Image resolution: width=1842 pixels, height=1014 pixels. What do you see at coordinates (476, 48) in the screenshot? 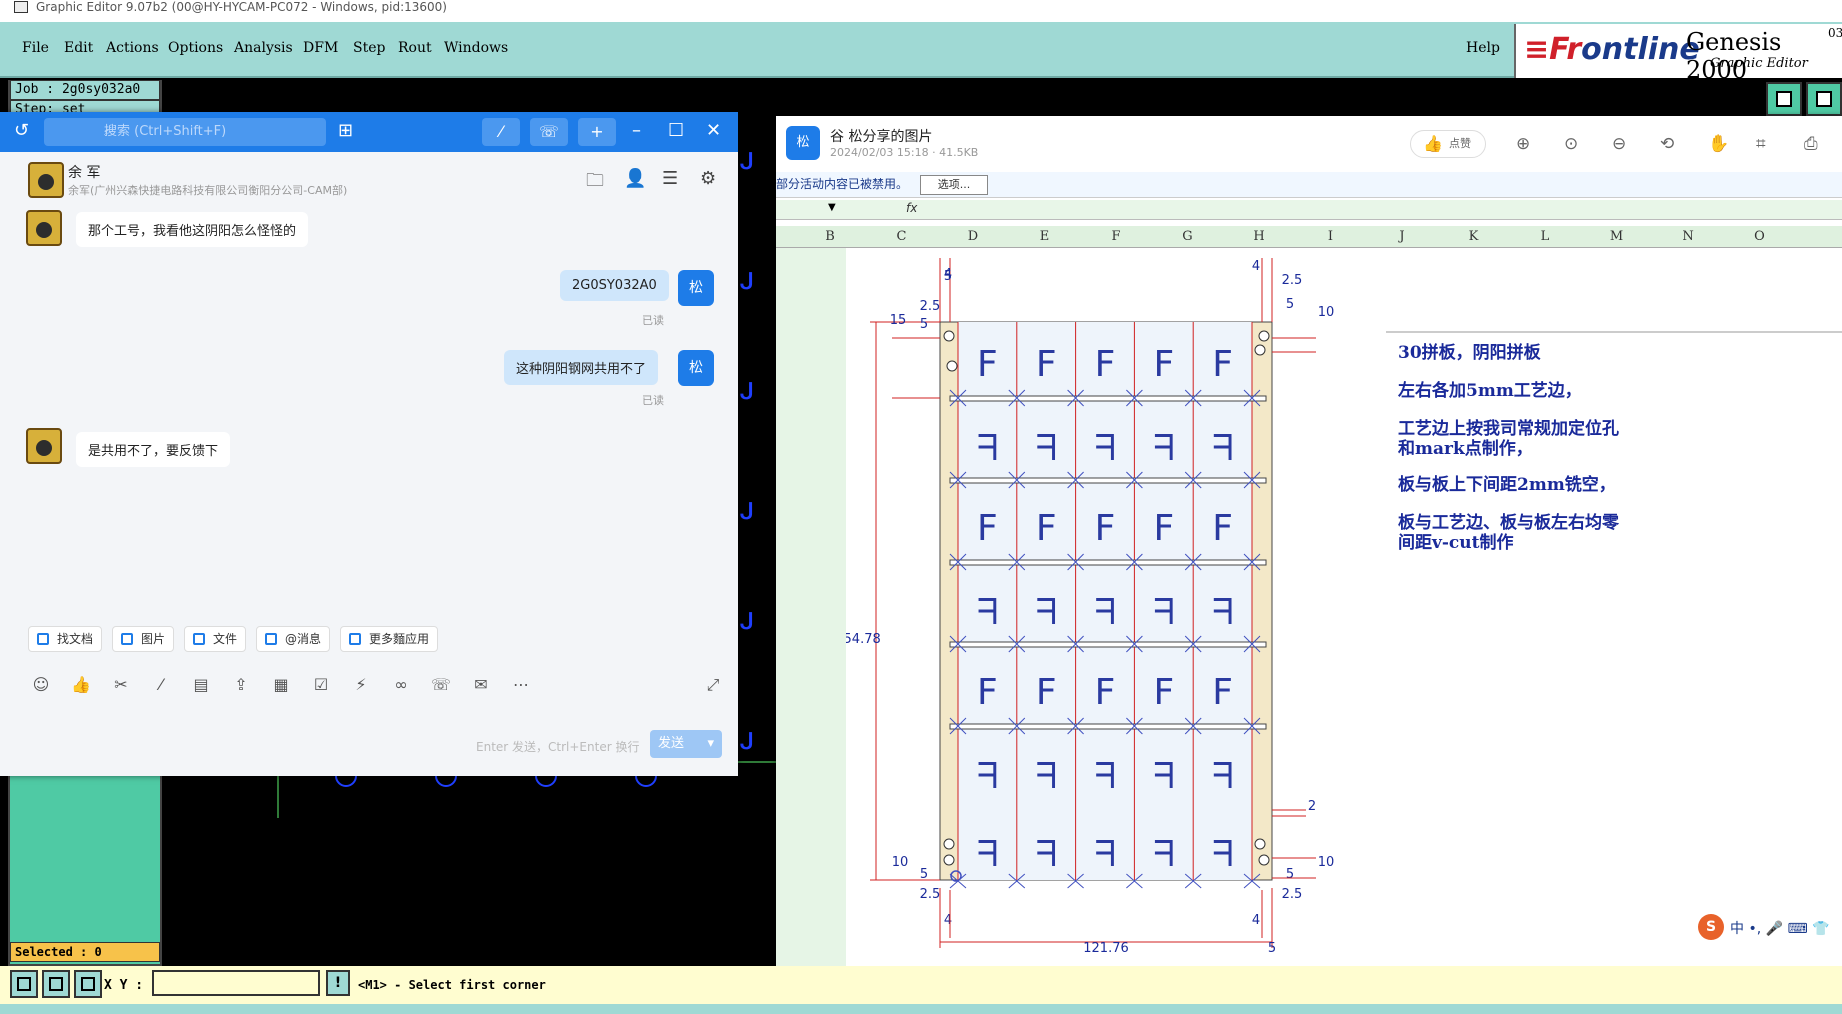
I see `menu-windows: Windows` at bounding box center [476, 48].